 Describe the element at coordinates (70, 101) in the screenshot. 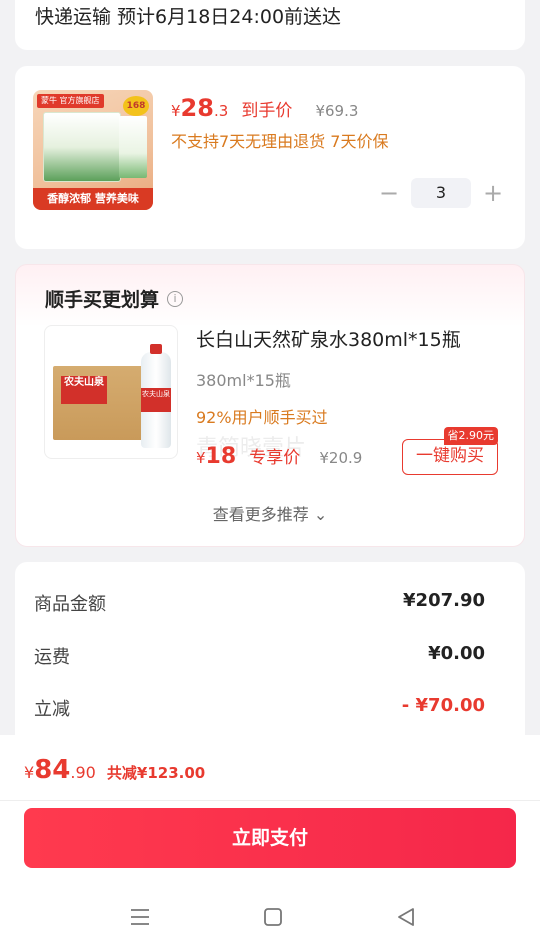

I see `product-image-brand: 蒙牛 官方旗舰店` at that location.